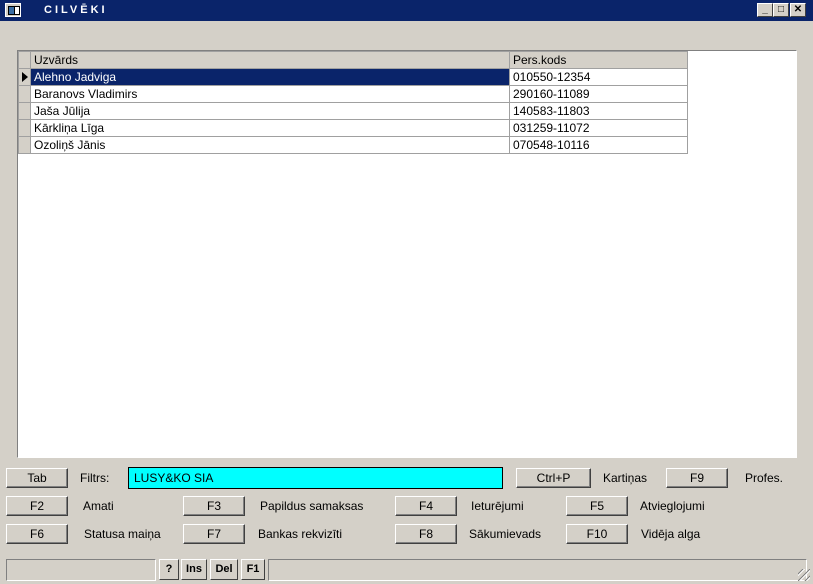 This screenshot has height=584, width=813. What do you see at coordinates (505, 534) in the screenshot?
I see `f8-label: Sākumievads` at bounding box center [505, 534].